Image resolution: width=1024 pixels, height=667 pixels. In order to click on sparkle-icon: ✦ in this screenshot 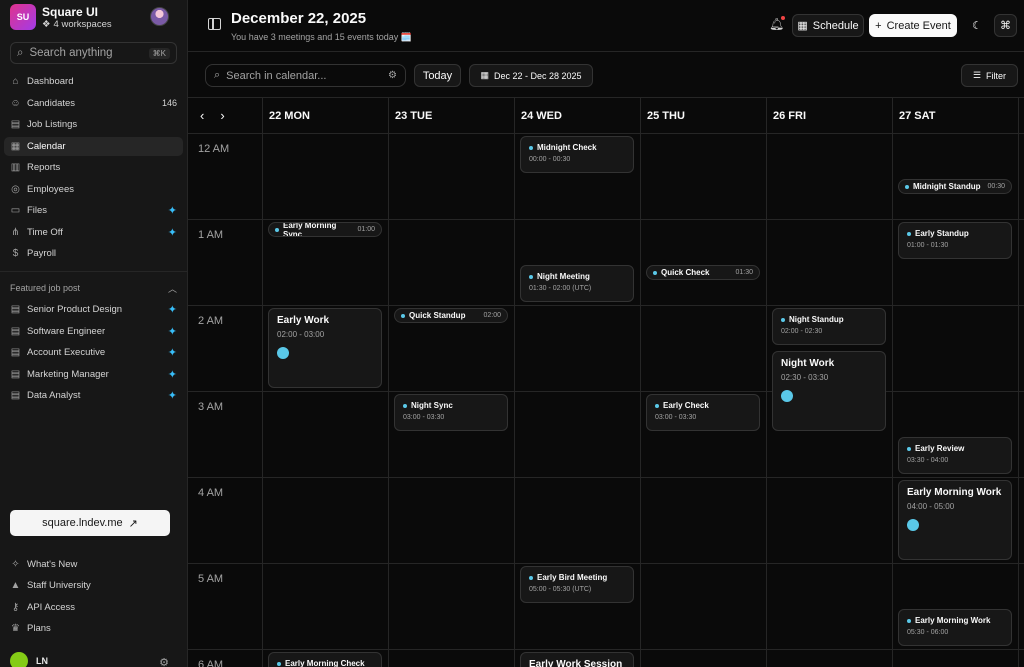, I will do `click(172, 331)`.